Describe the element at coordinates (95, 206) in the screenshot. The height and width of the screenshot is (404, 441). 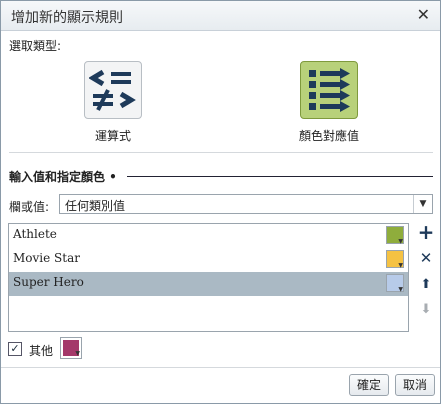
I see `column-value-selected: 任何類別值` at that location.